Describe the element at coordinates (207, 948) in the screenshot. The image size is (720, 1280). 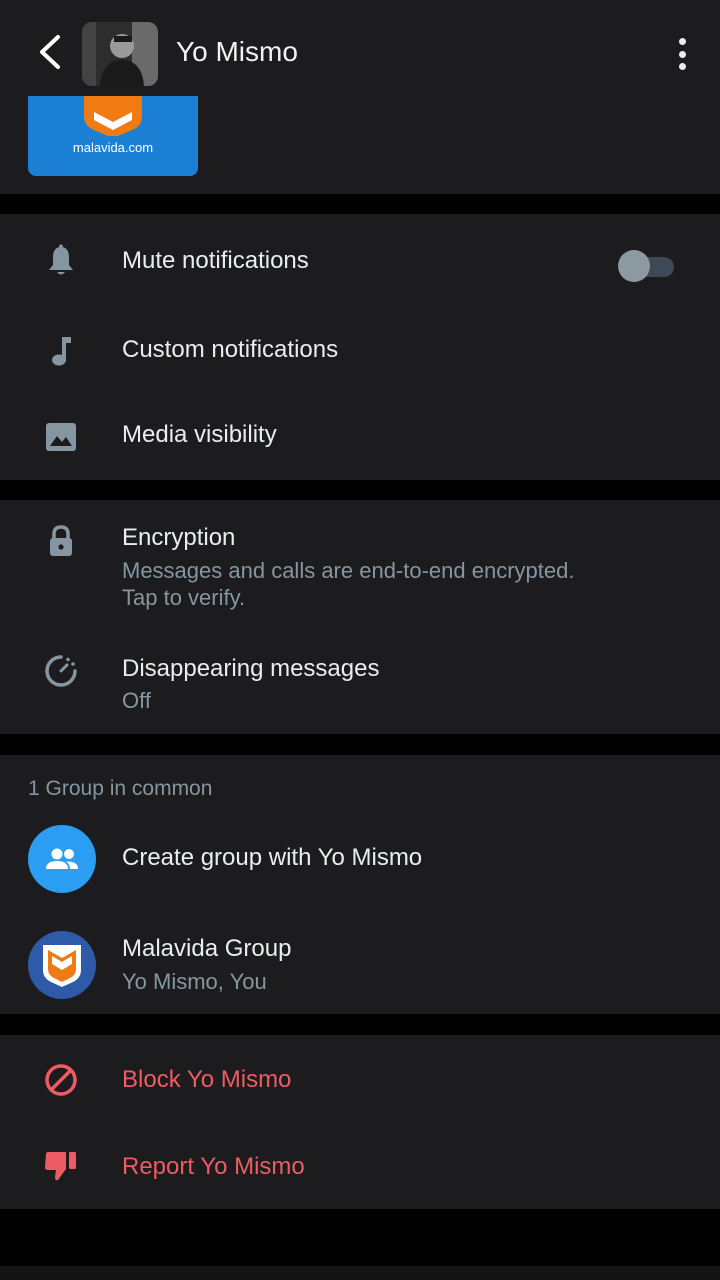
I see `group-name: Malavida Group` at that location.